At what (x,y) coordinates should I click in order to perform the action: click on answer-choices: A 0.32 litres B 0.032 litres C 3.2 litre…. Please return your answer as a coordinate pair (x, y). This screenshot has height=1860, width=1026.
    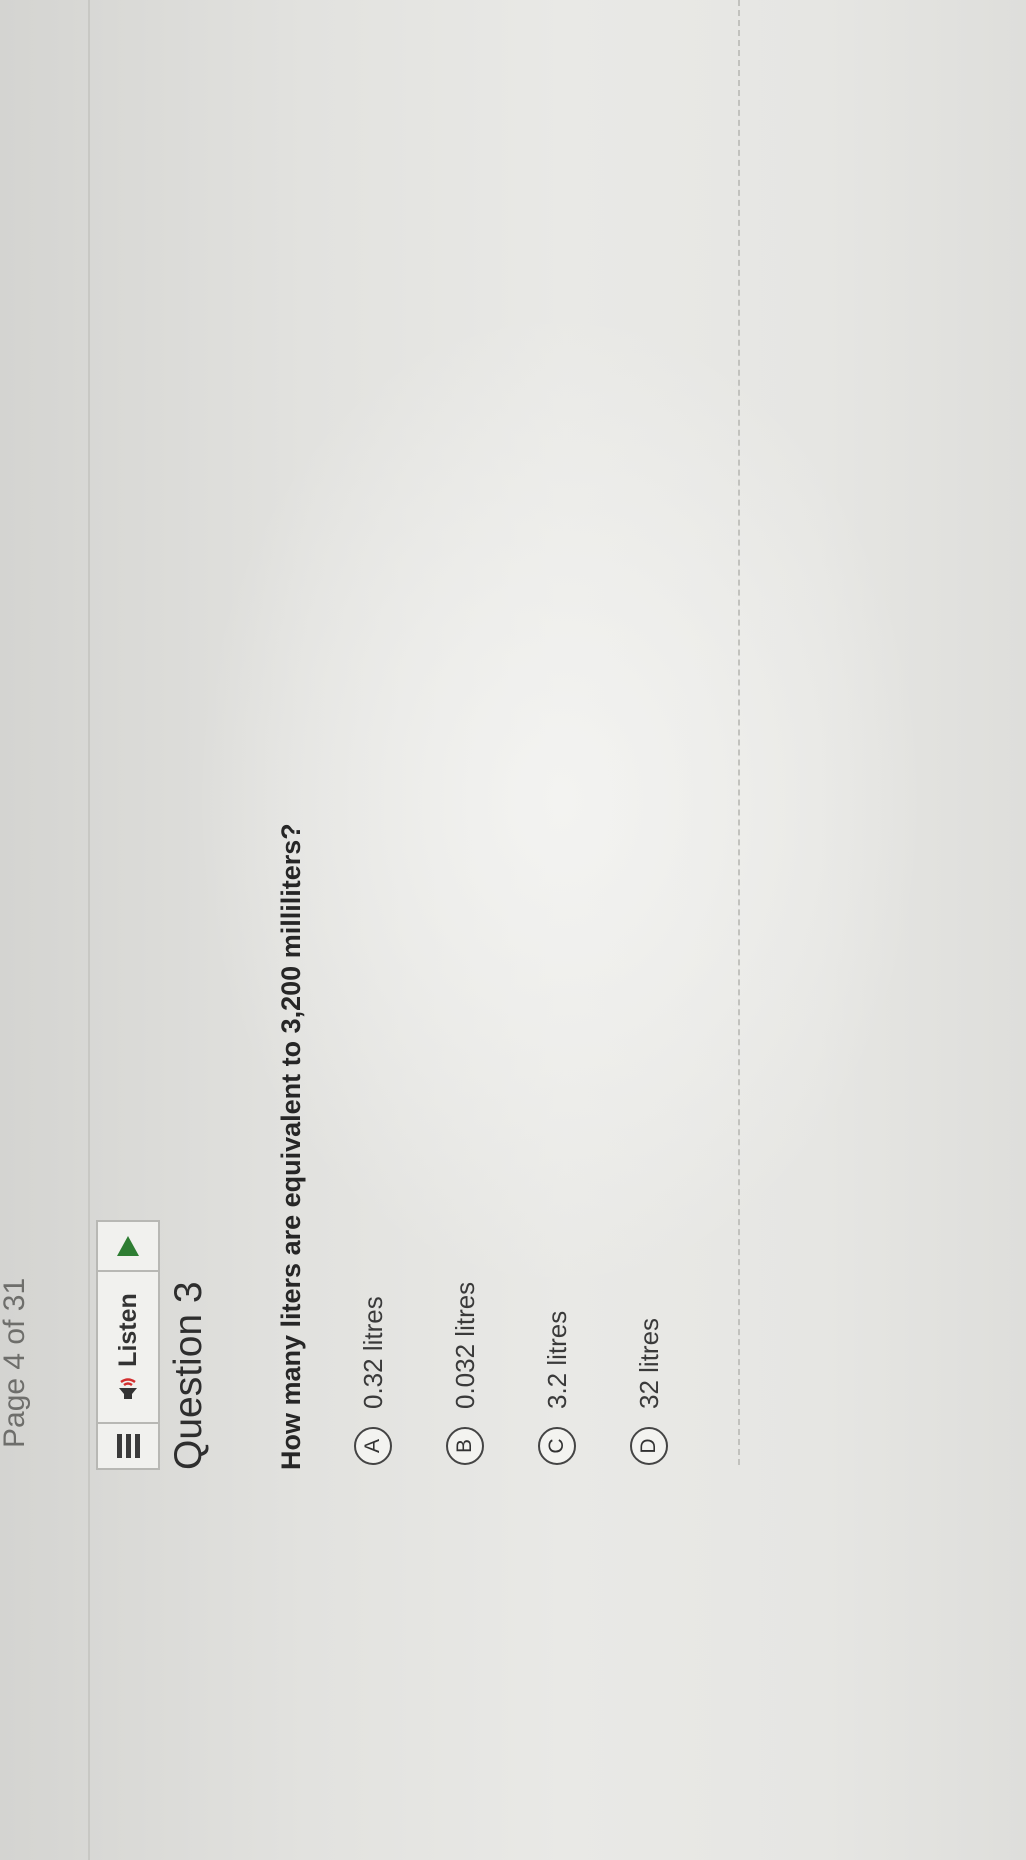
    Looking at the image, I should click on (532, 1373).